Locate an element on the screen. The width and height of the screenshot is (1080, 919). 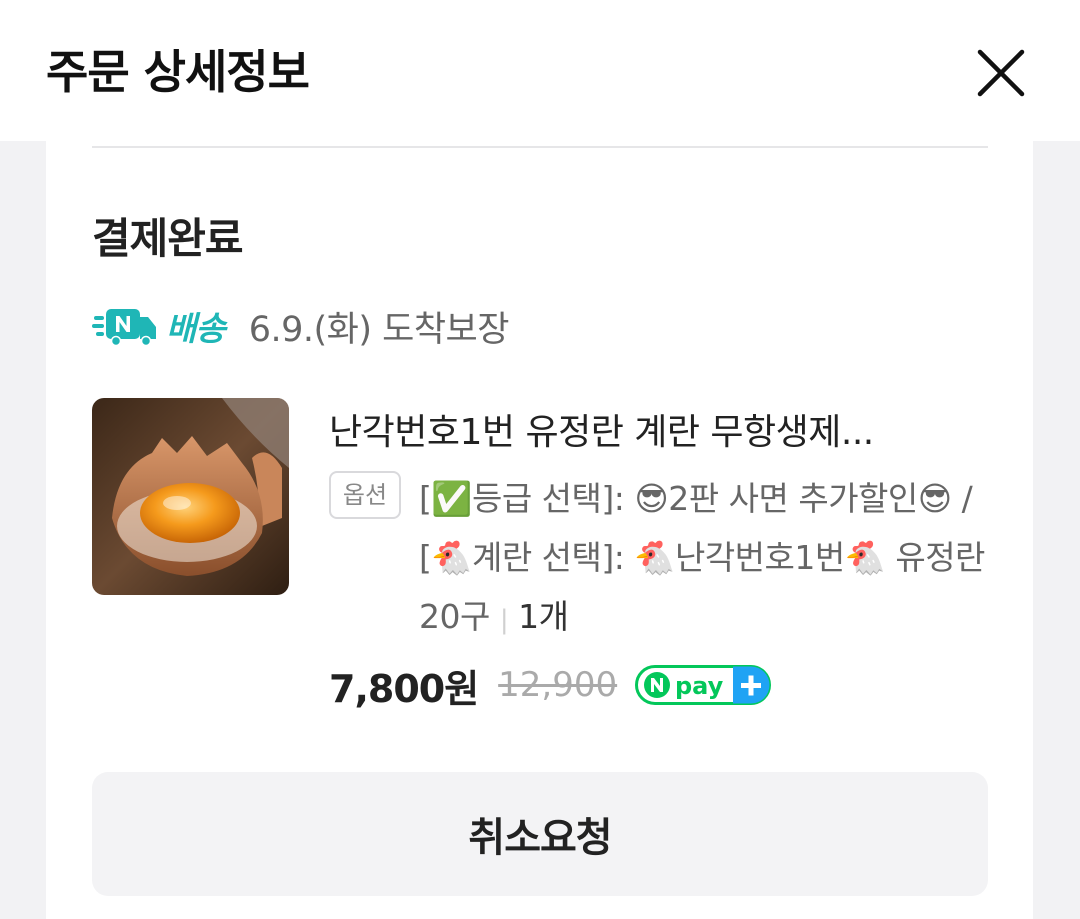
original-price: 12,900 is located at coordinates (558, 685).